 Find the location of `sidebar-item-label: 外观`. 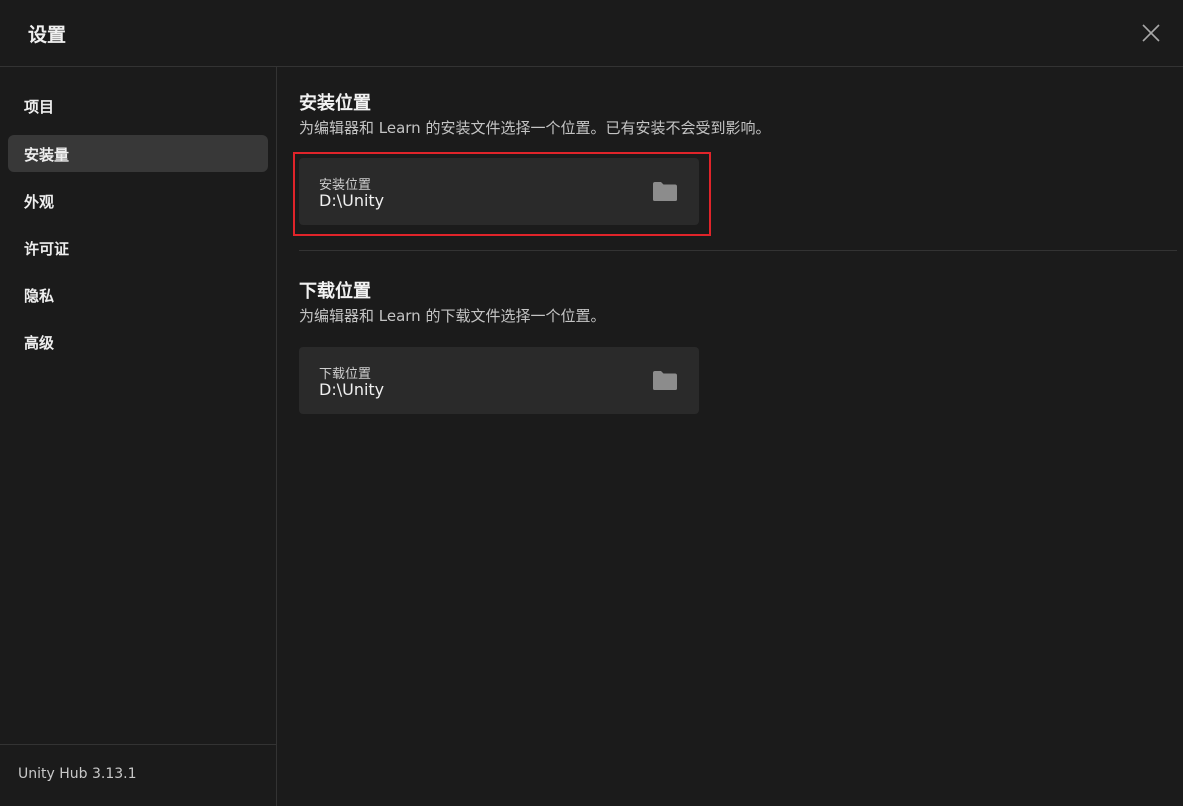

sidebar-item-label: 外观 is located at coordinates (39, 202).